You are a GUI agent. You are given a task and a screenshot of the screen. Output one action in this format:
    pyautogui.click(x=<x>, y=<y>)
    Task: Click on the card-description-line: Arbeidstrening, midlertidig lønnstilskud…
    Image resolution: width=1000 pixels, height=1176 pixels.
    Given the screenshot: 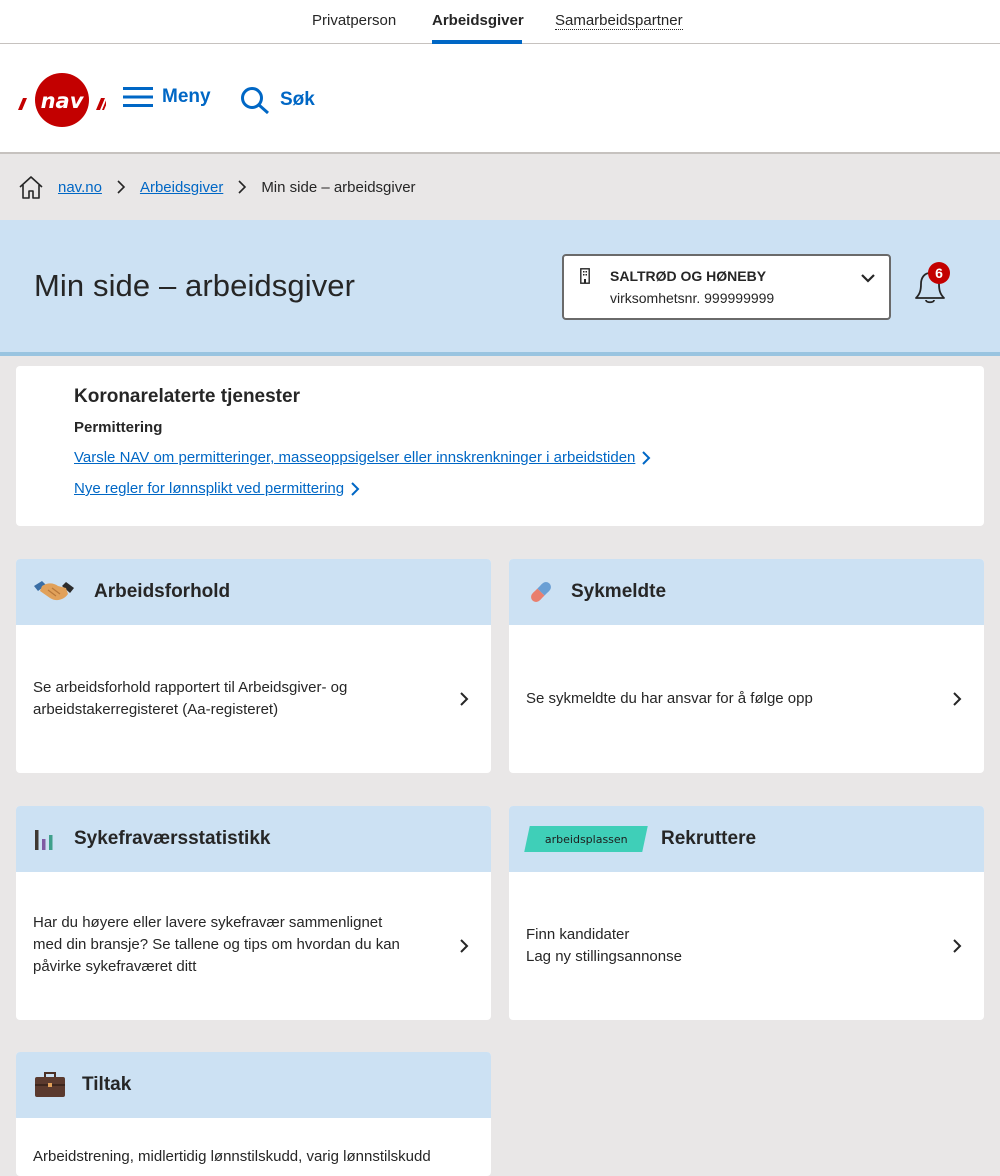 What is the action you would take?
    pyautogui.click(x=232, y=1156)
    